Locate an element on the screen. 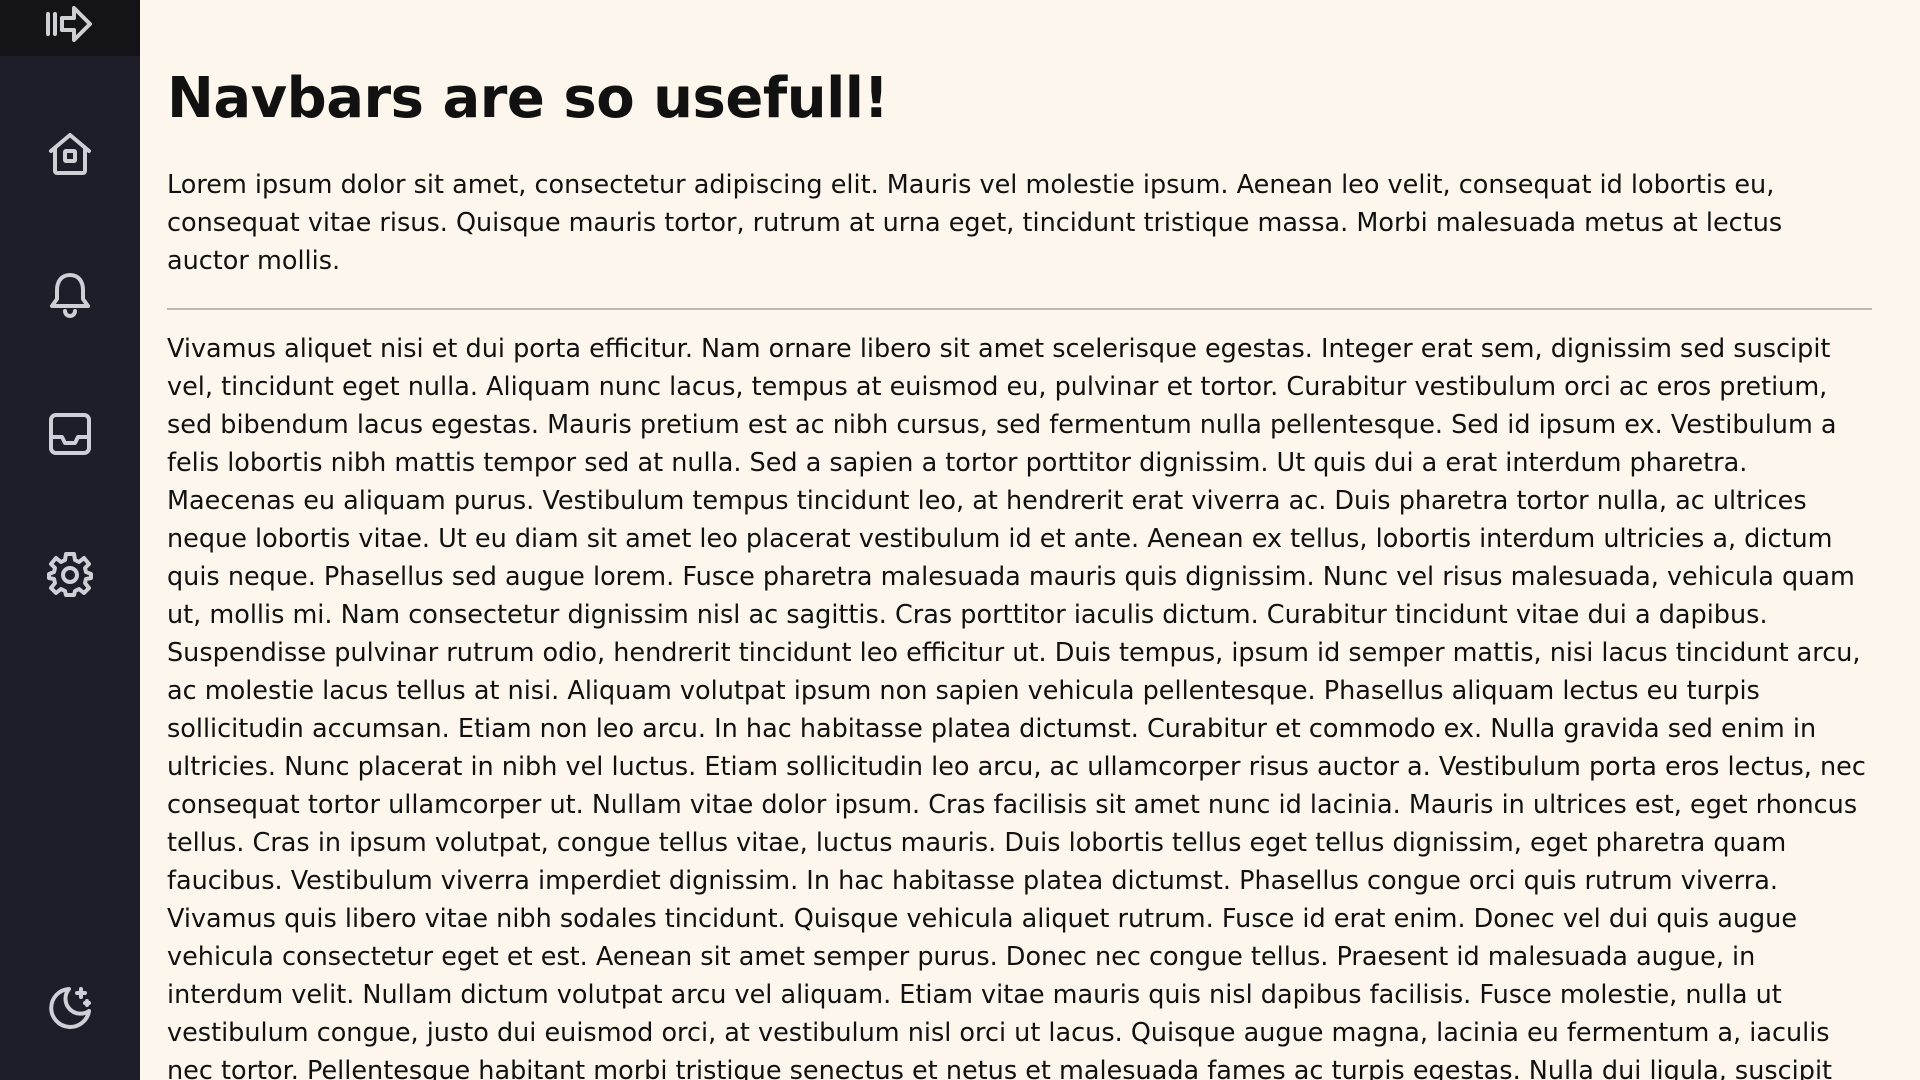 The image size is (1920, 1080). gear-icon is located at coordinates (70, 576).